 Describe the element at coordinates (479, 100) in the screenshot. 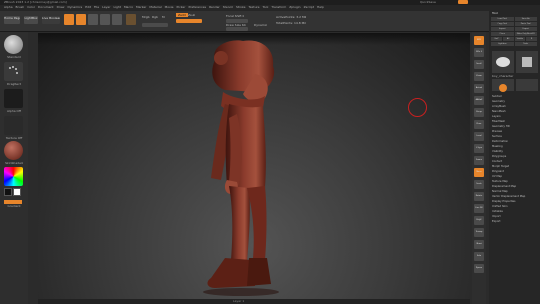

I see `right-shelf-button: AAHalf` at that location.